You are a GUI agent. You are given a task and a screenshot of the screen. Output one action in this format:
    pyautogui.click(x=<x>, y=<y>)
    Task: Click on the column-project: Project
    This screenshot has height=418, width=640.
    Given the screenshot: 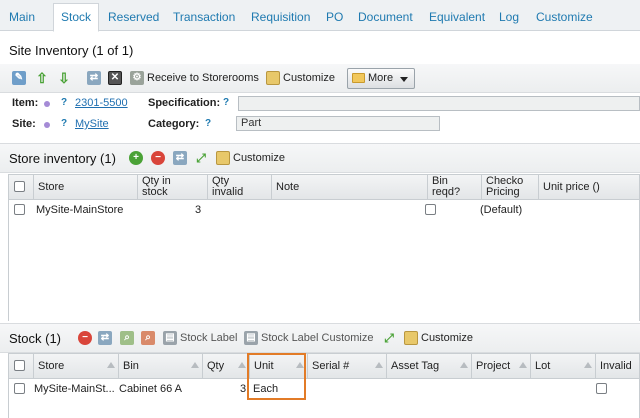 What is the action you would take?
    pyautogui.click(x=500, y=366)
    